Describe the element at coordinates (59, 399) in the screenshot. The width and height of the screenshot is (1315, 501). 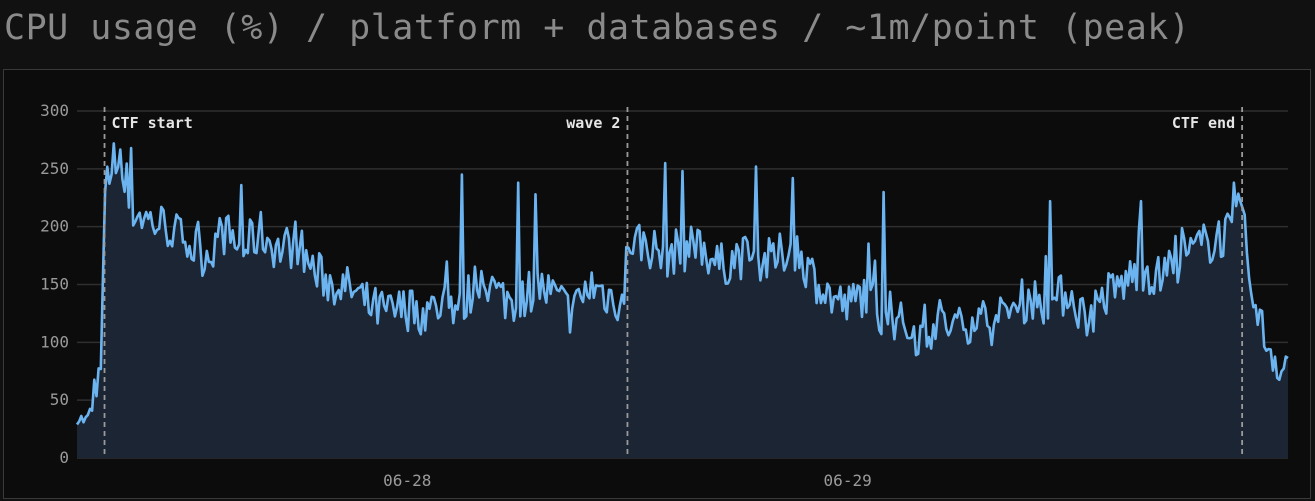
I see `y-tick-label: 50` at that location.